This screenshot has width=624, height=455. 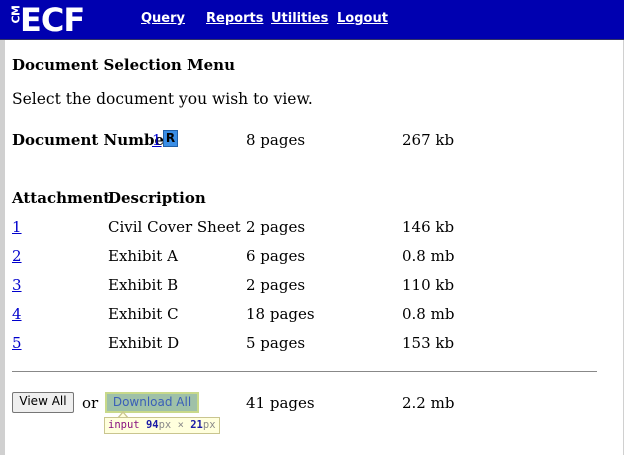 What do you see at coordinates (17, 285) in the screenshot?
I see `attachment-link-3: 3` at bounding box center [17, 285].